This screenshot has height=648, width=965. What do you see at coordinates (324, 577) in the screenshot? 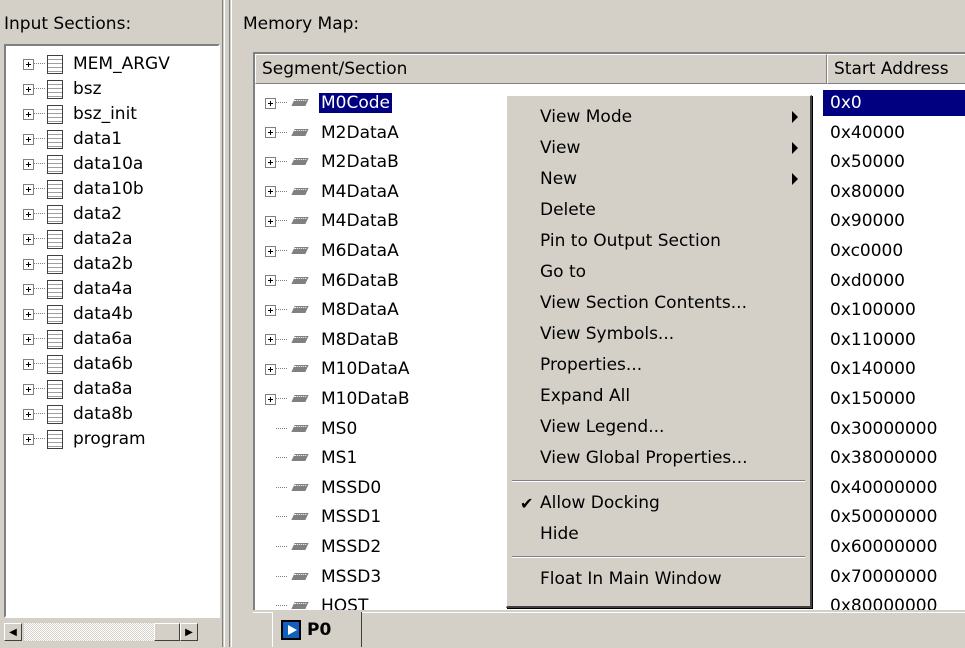
I see `table-row: MSSD3` at bounding box center [324, 577].